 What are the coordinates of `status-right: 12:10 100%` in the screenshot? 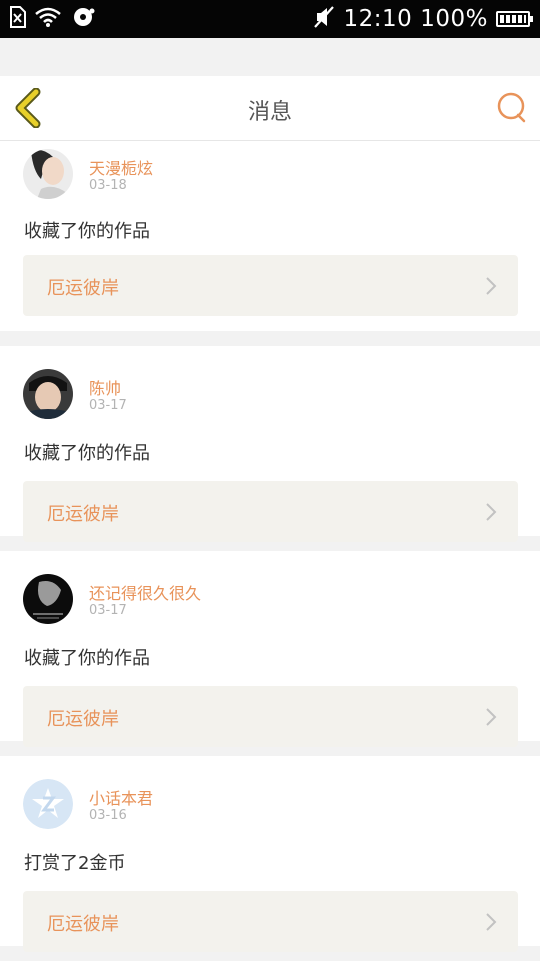 It's located at (423, 19).